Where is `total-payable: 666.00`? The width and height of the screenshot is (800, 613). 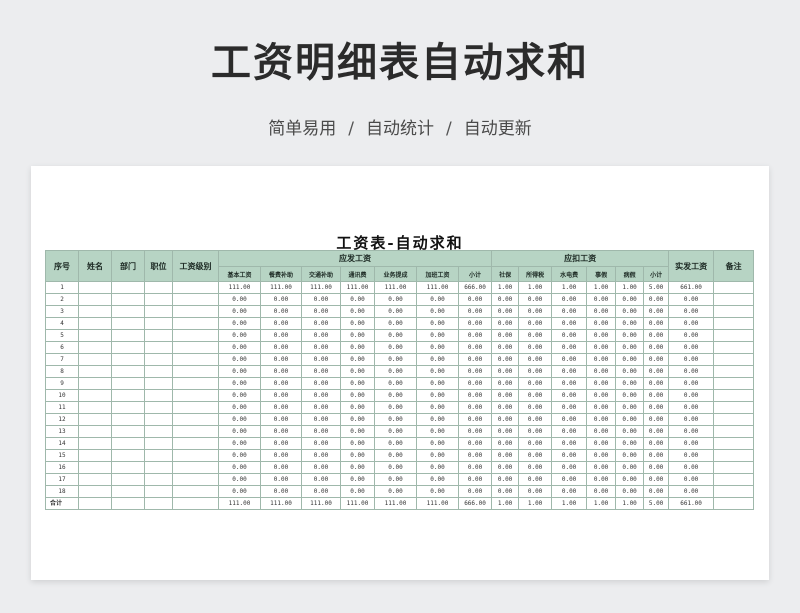 total-payable: 666.00 is located at coordinates (475, 503).